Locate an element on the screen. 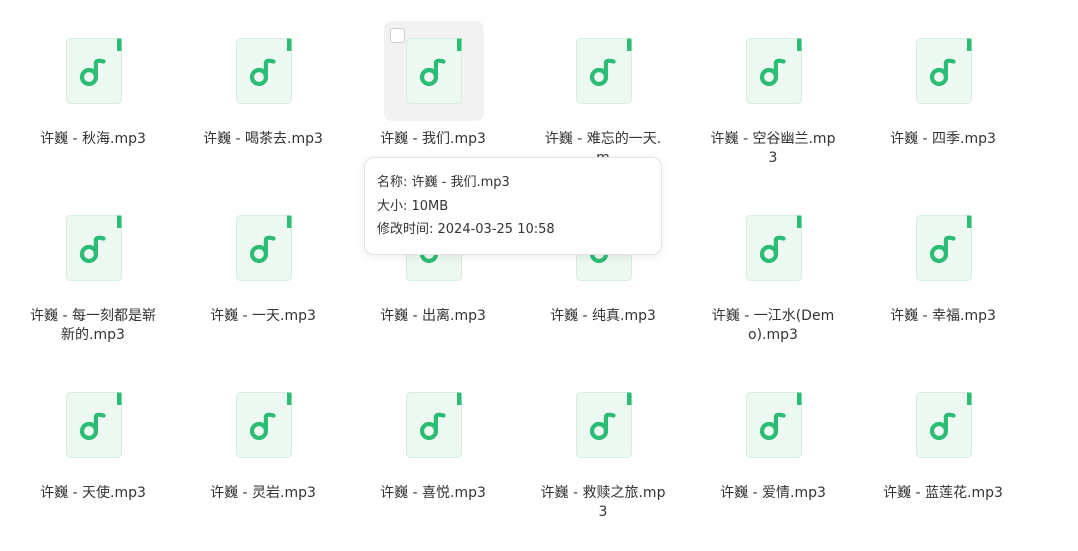 This screenshot has height=551, width=1078. select-checkbox is located at coordinates (397, 35).